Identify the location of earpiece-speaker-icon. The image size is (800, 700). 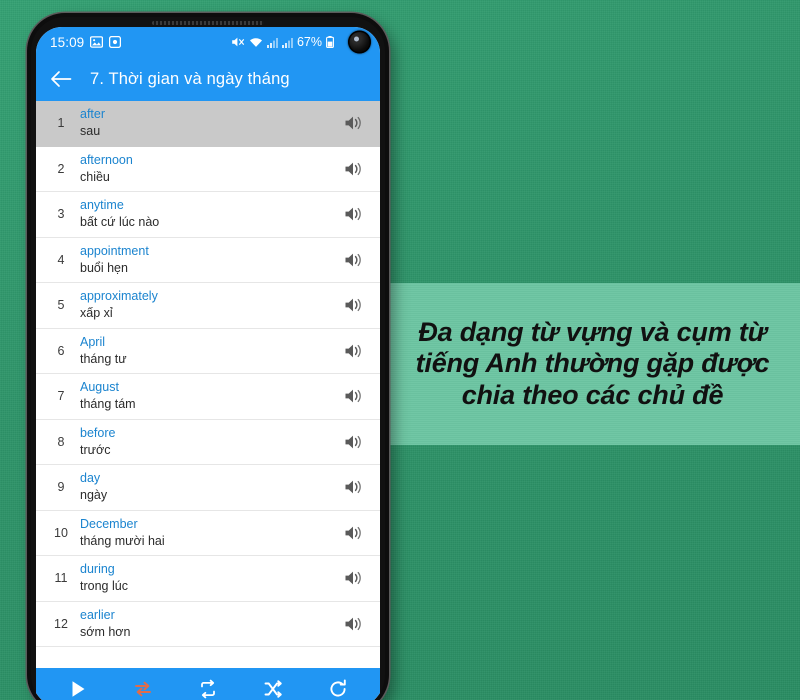
(208, 23).